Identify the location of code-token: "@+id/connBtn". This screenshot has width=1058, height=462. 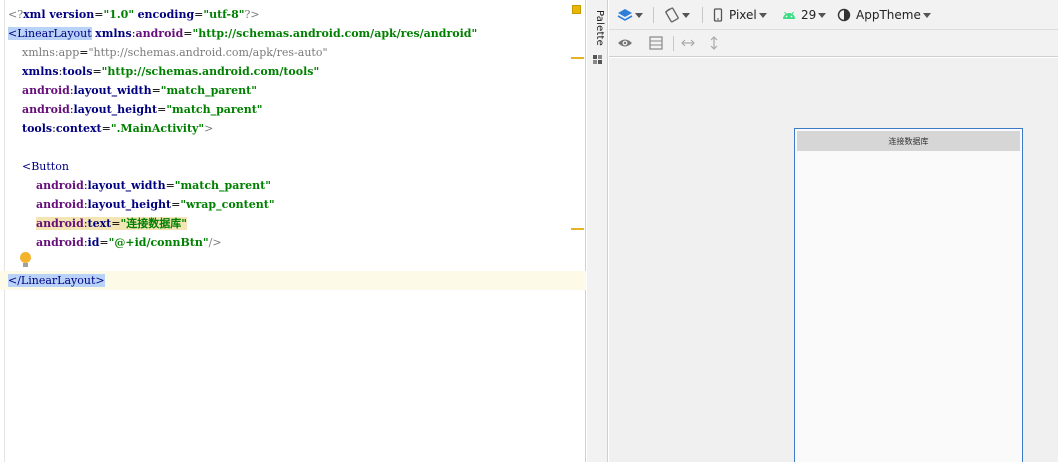
(158, 242).